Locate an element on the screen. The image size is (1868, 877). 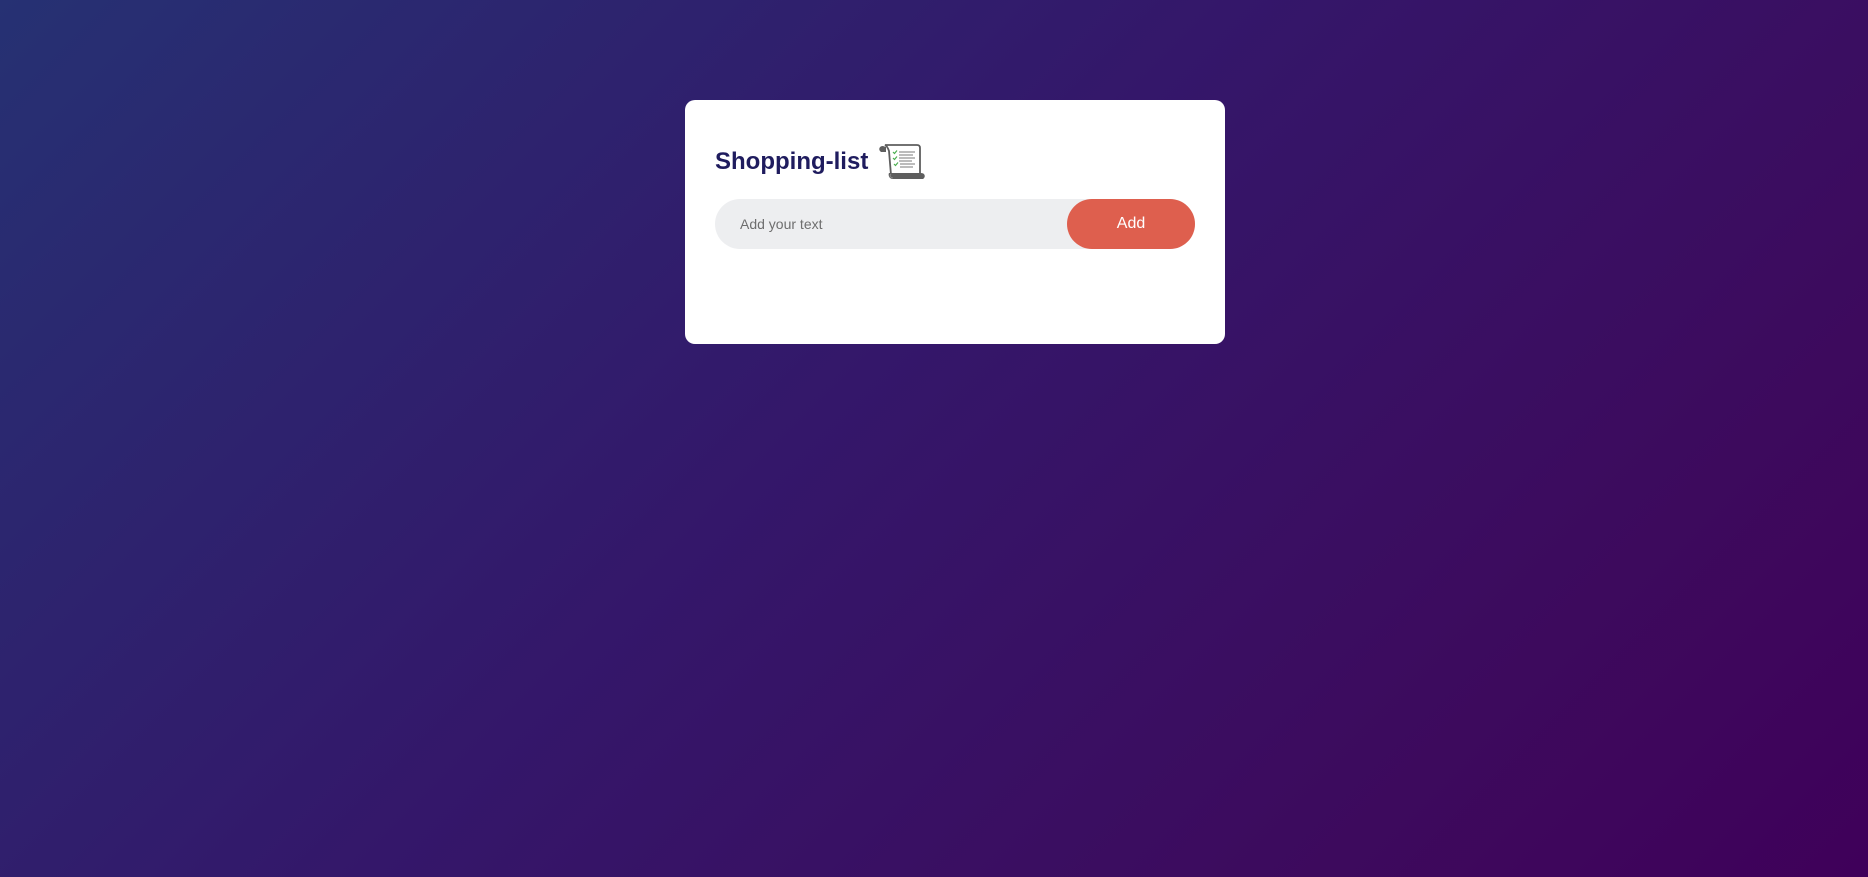
app-title: Shopping-list is located at coordinates (792, 161).